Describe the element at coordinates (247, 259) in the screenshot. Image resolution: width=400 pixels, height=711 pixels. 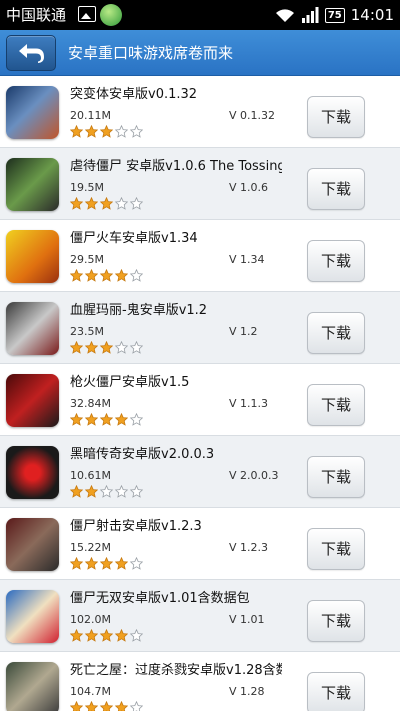
I see `app-version: V 1.34` at that location.